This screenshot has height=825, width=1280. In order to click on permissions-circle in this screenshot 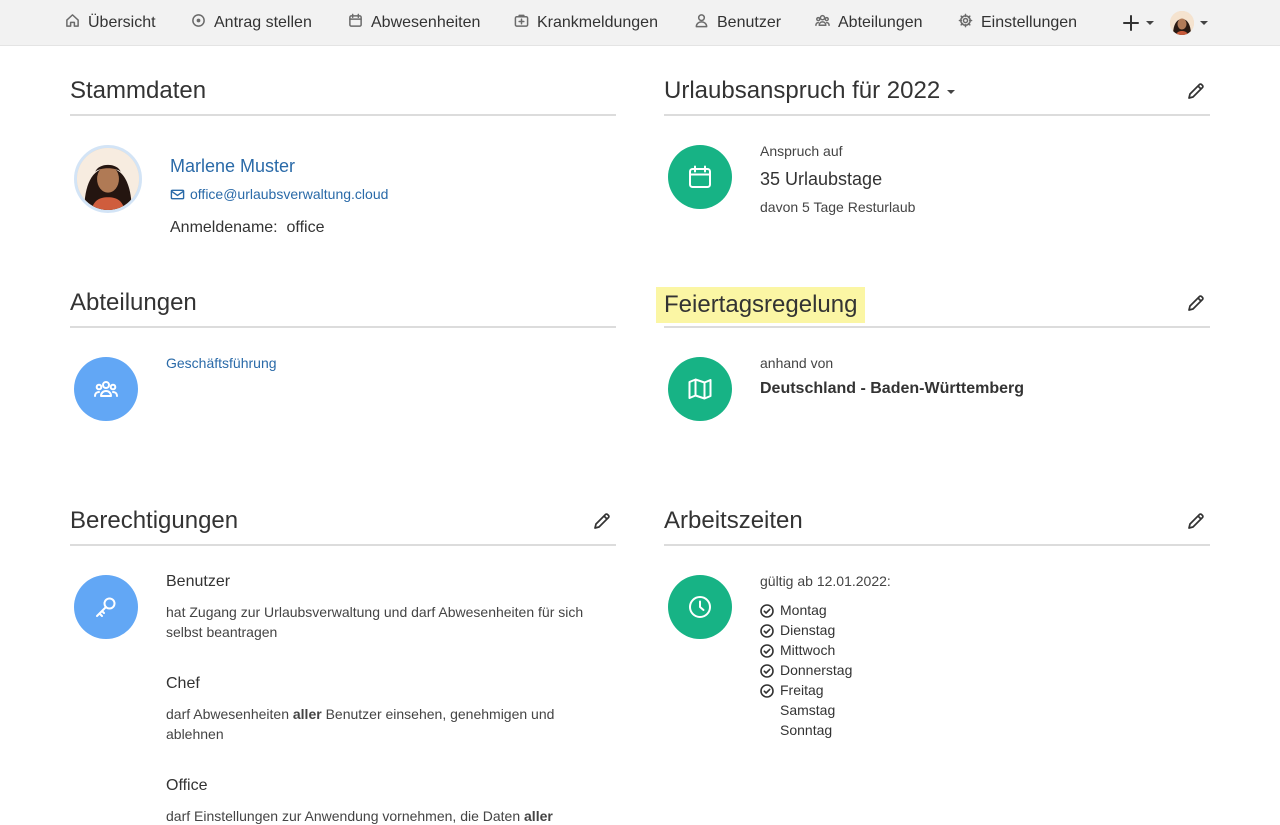, I will do `click(106, 607)`.